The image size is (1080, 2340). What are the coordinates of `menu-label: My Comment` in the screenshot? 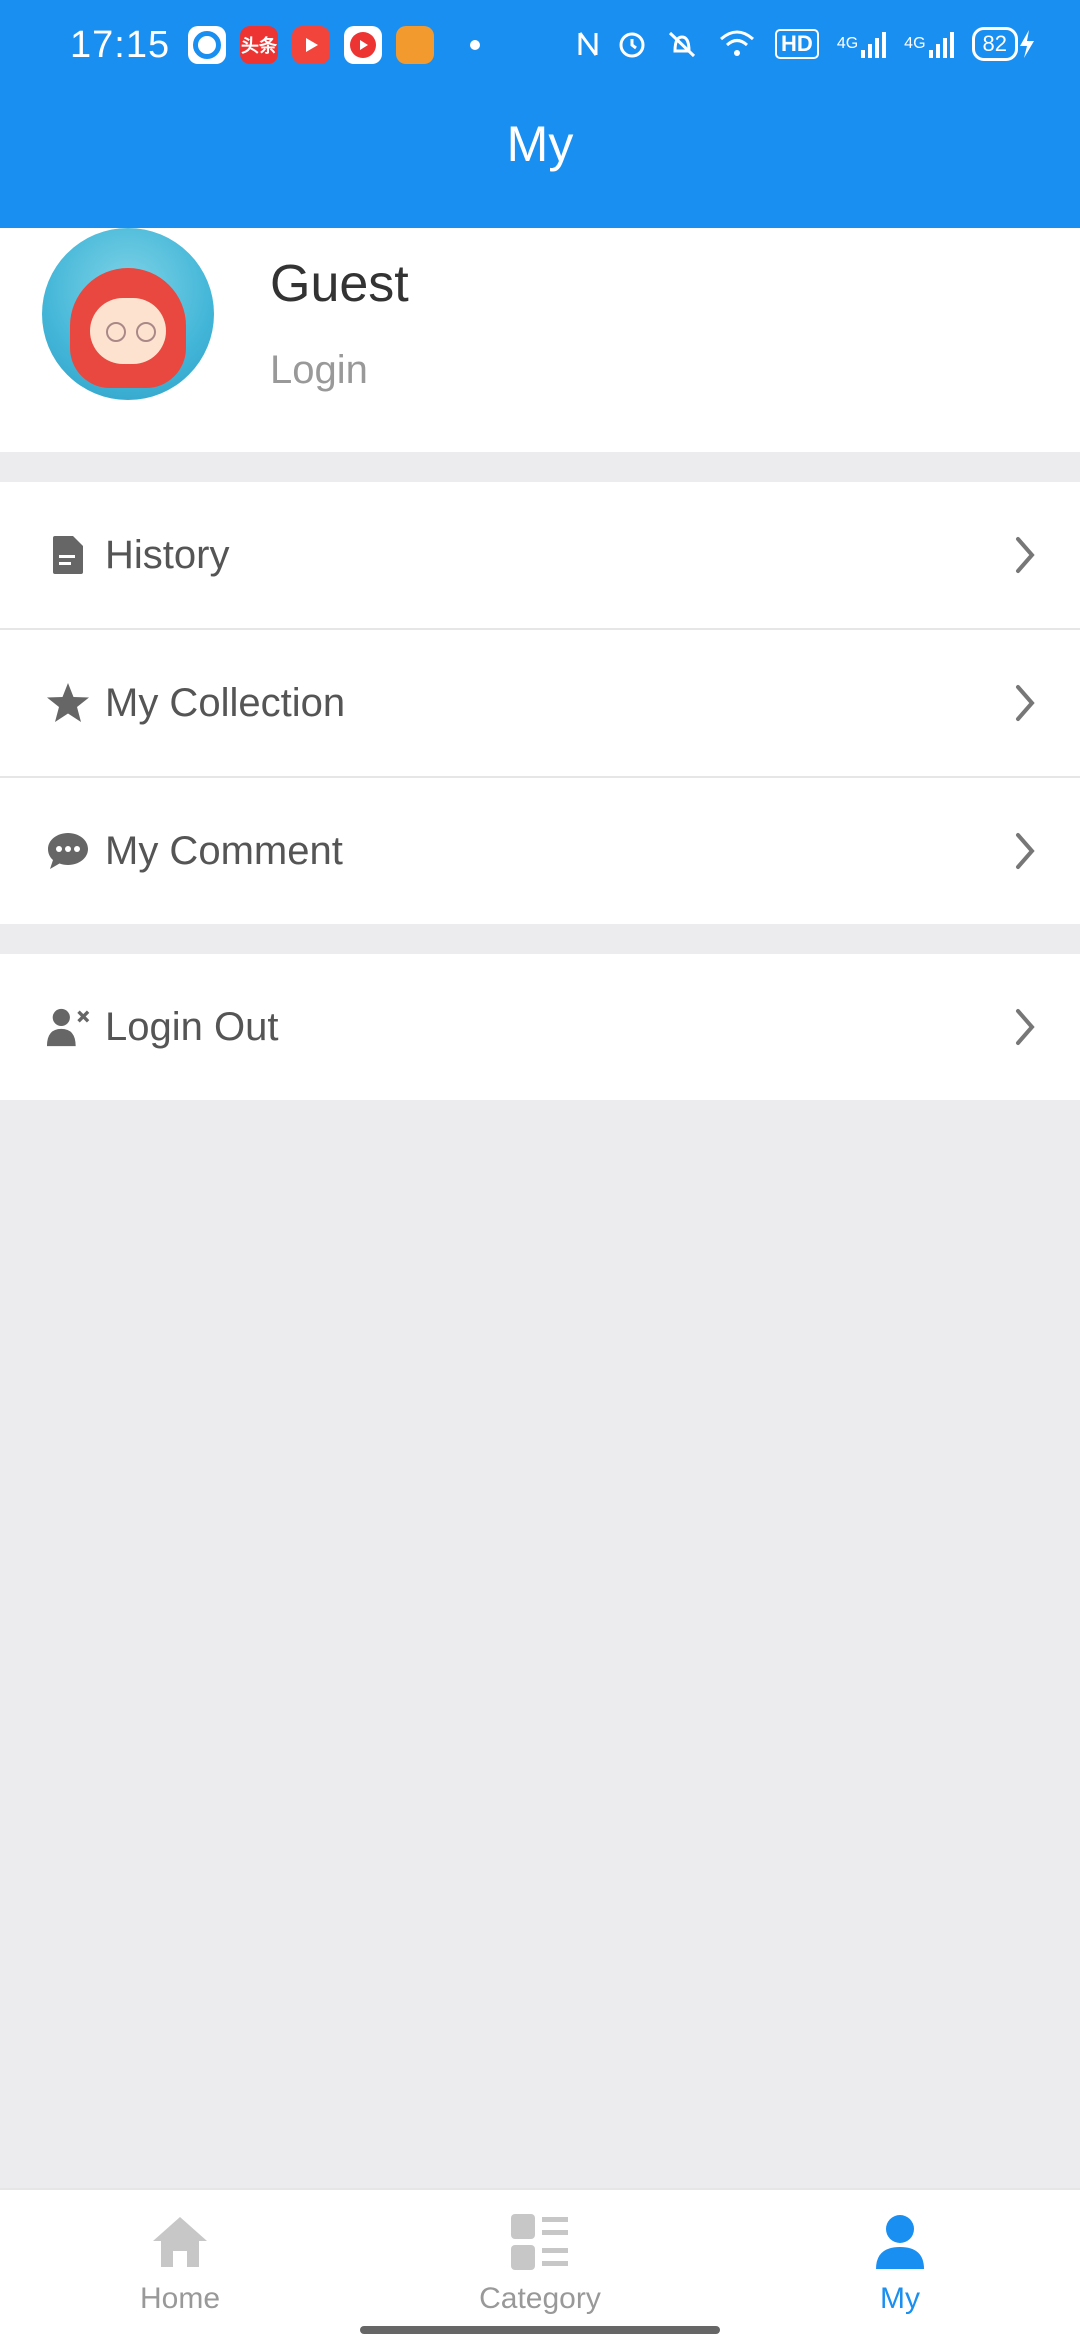 It's located at (224, 850).